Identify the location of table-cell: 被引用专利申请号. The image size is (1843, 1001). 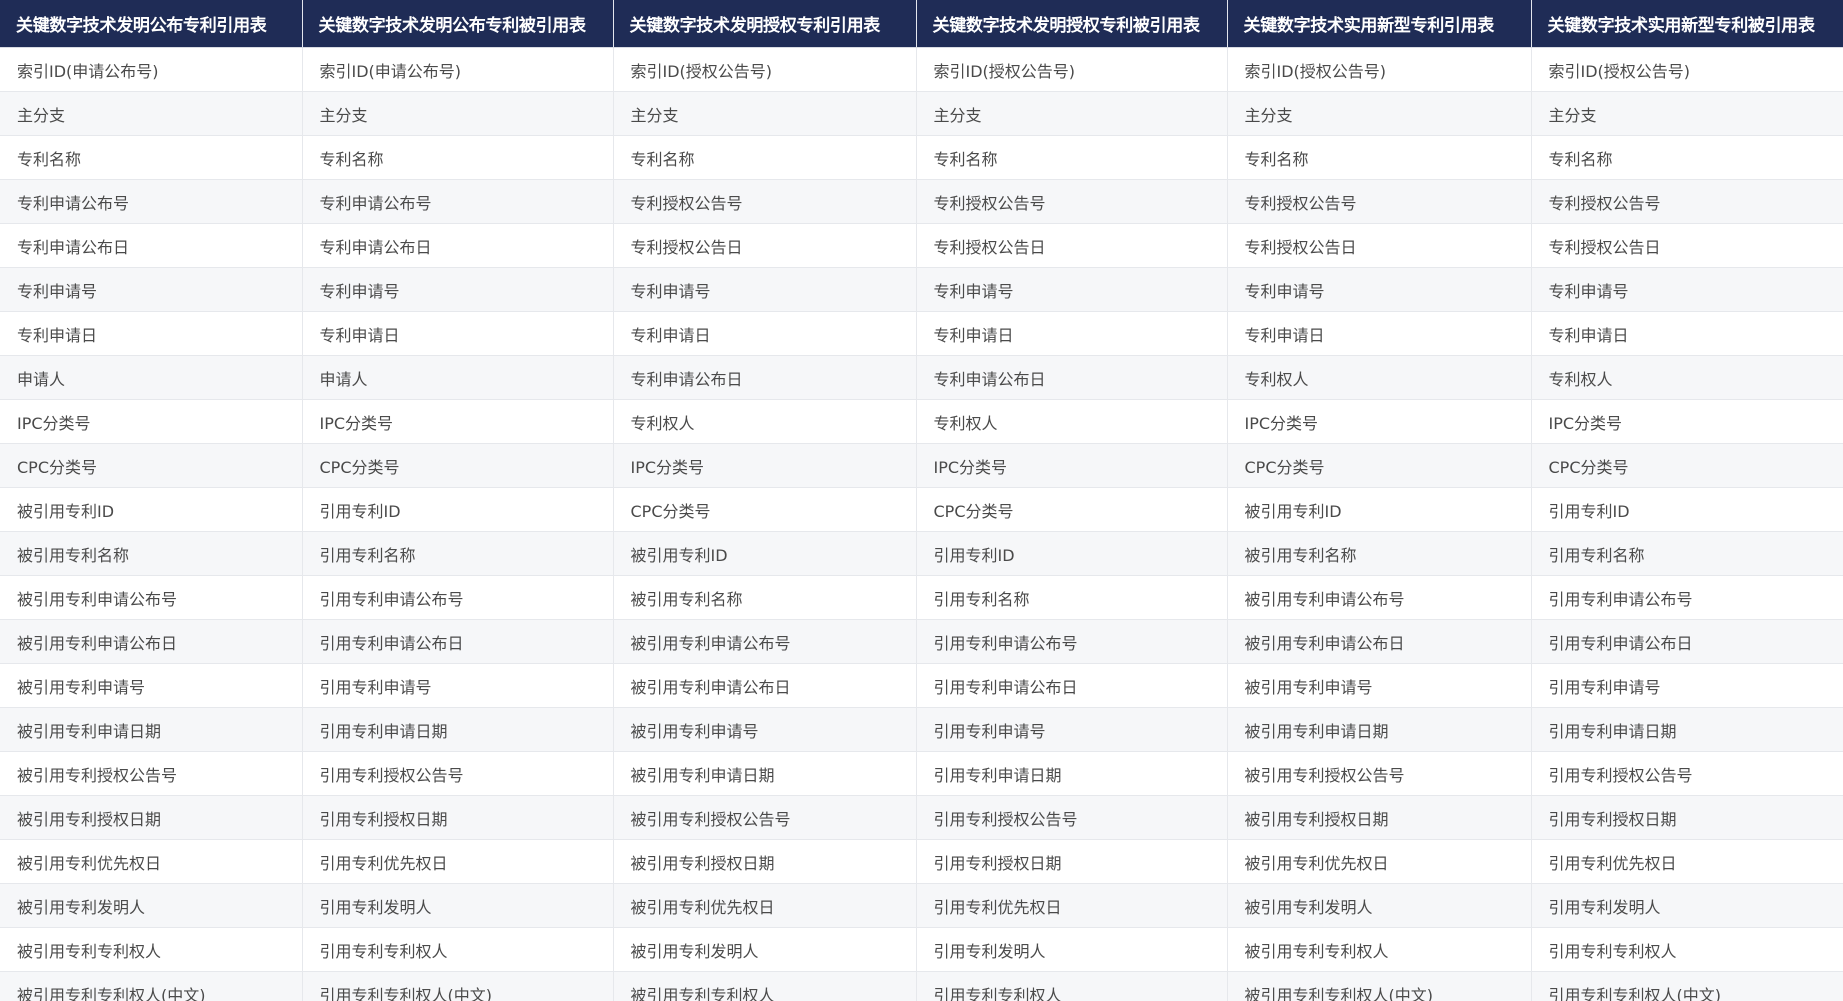
(151, 685).